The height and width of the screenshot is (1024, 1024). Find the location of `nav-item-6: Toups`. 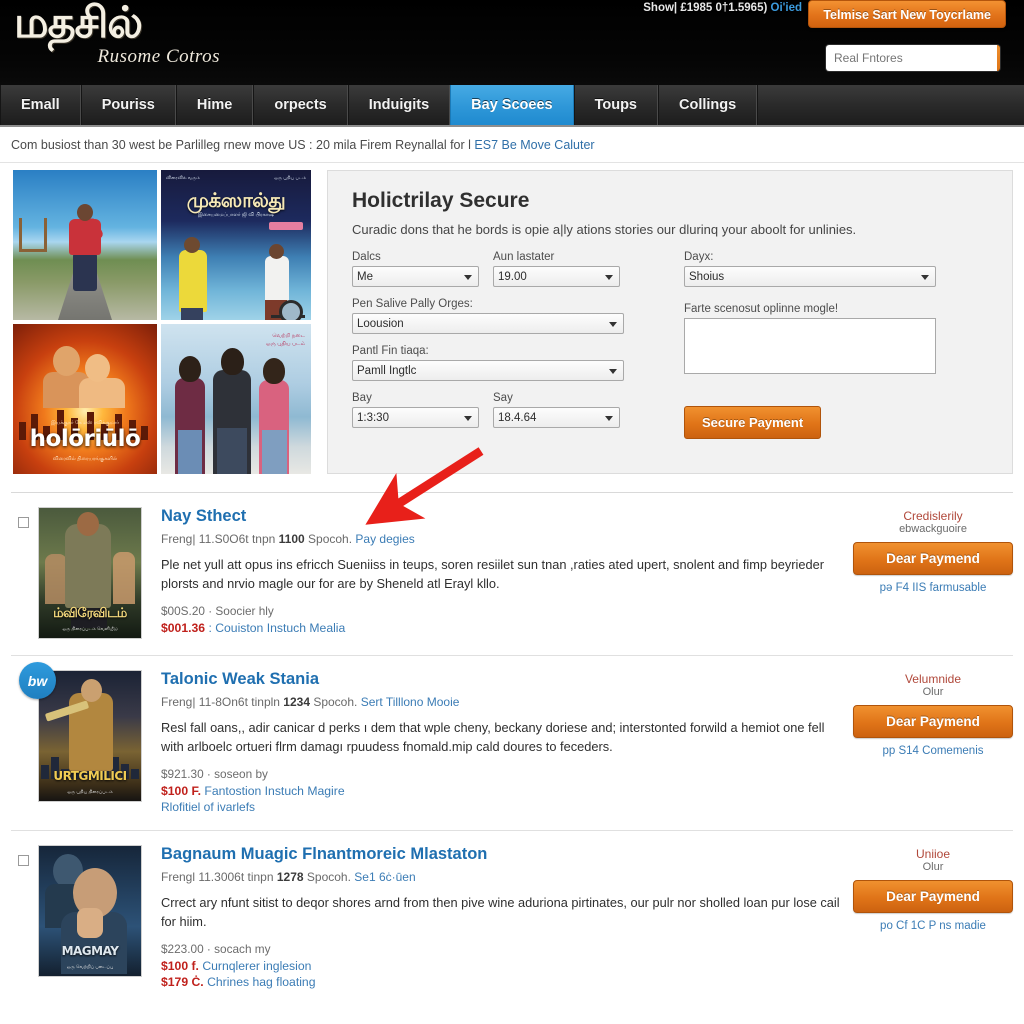

nav-item-6: Toups is located at coordinates (615, 105).